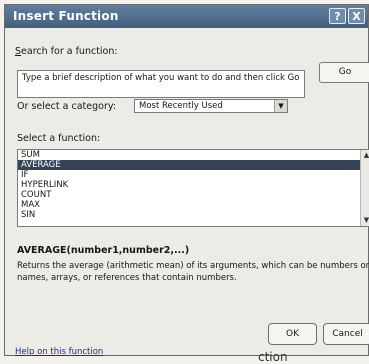  What do you see at coordinates (181, 106) in the screenshot?
I see `category-value: Most Recently Used` at bounding box center [181, 106].